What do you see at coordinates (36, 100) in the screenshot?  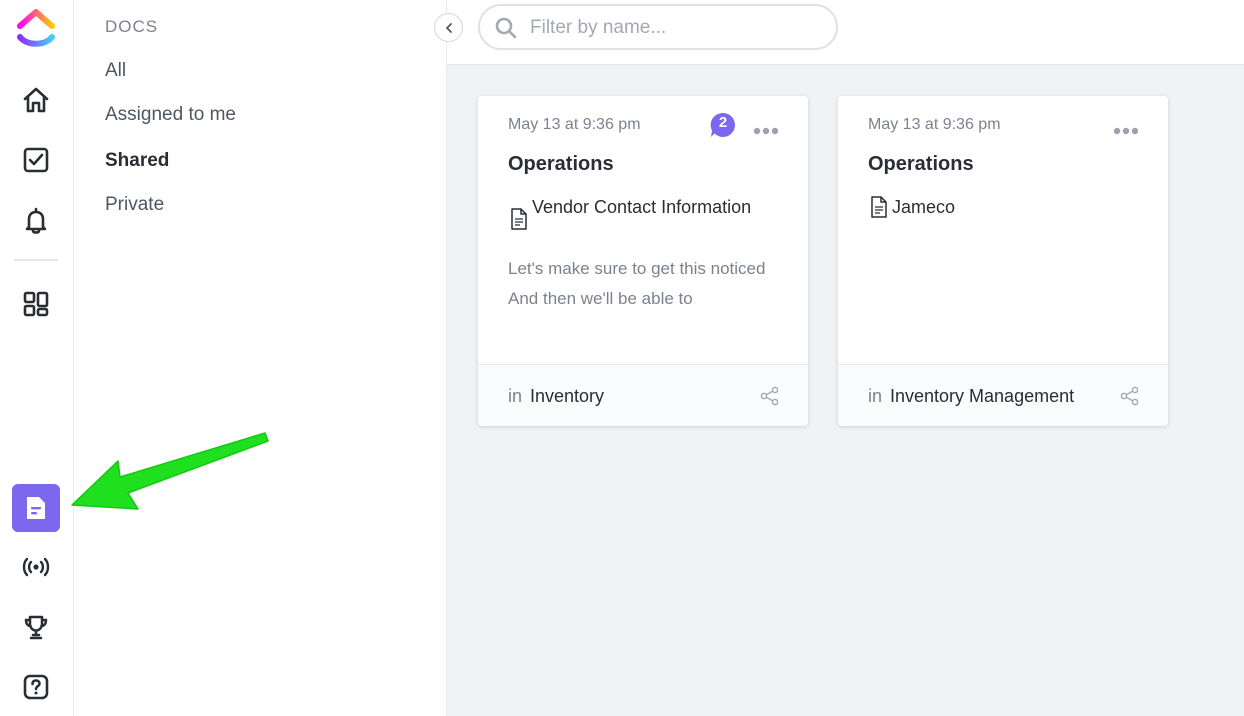 I see `home-icon` at bounding box center [36, 100].